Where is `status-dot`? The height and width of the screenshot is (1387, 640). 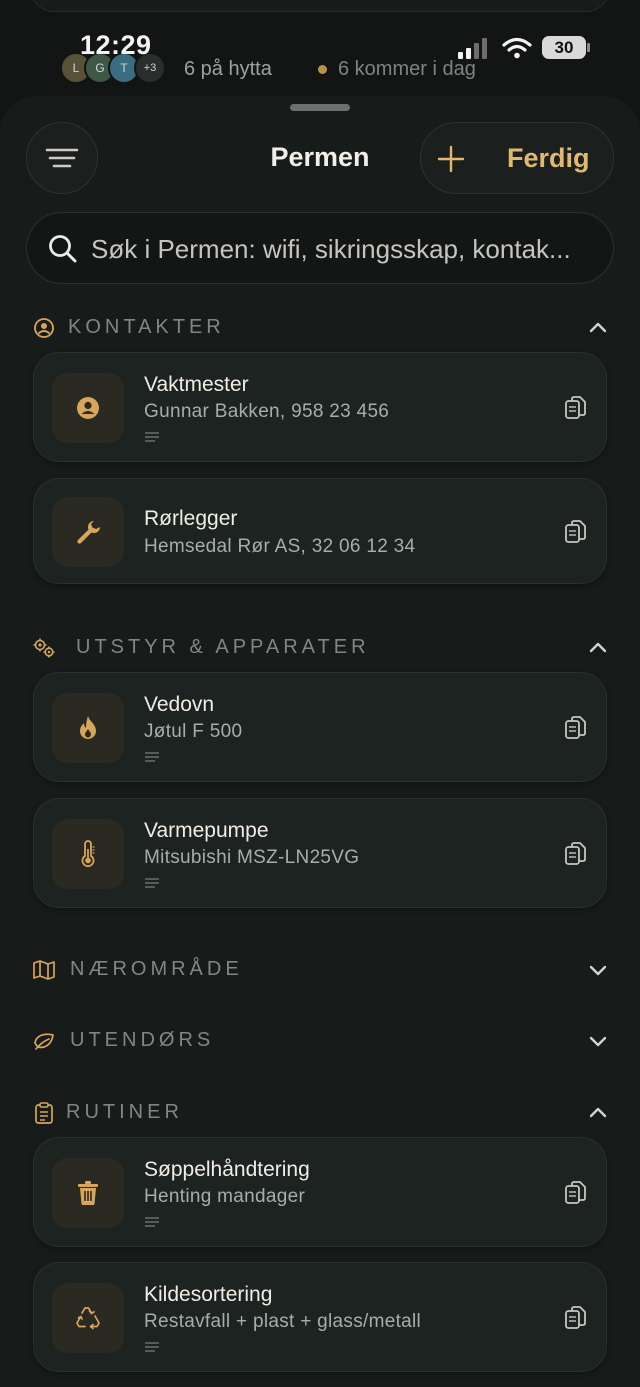 status-dot is located at coordinates (322, 69).